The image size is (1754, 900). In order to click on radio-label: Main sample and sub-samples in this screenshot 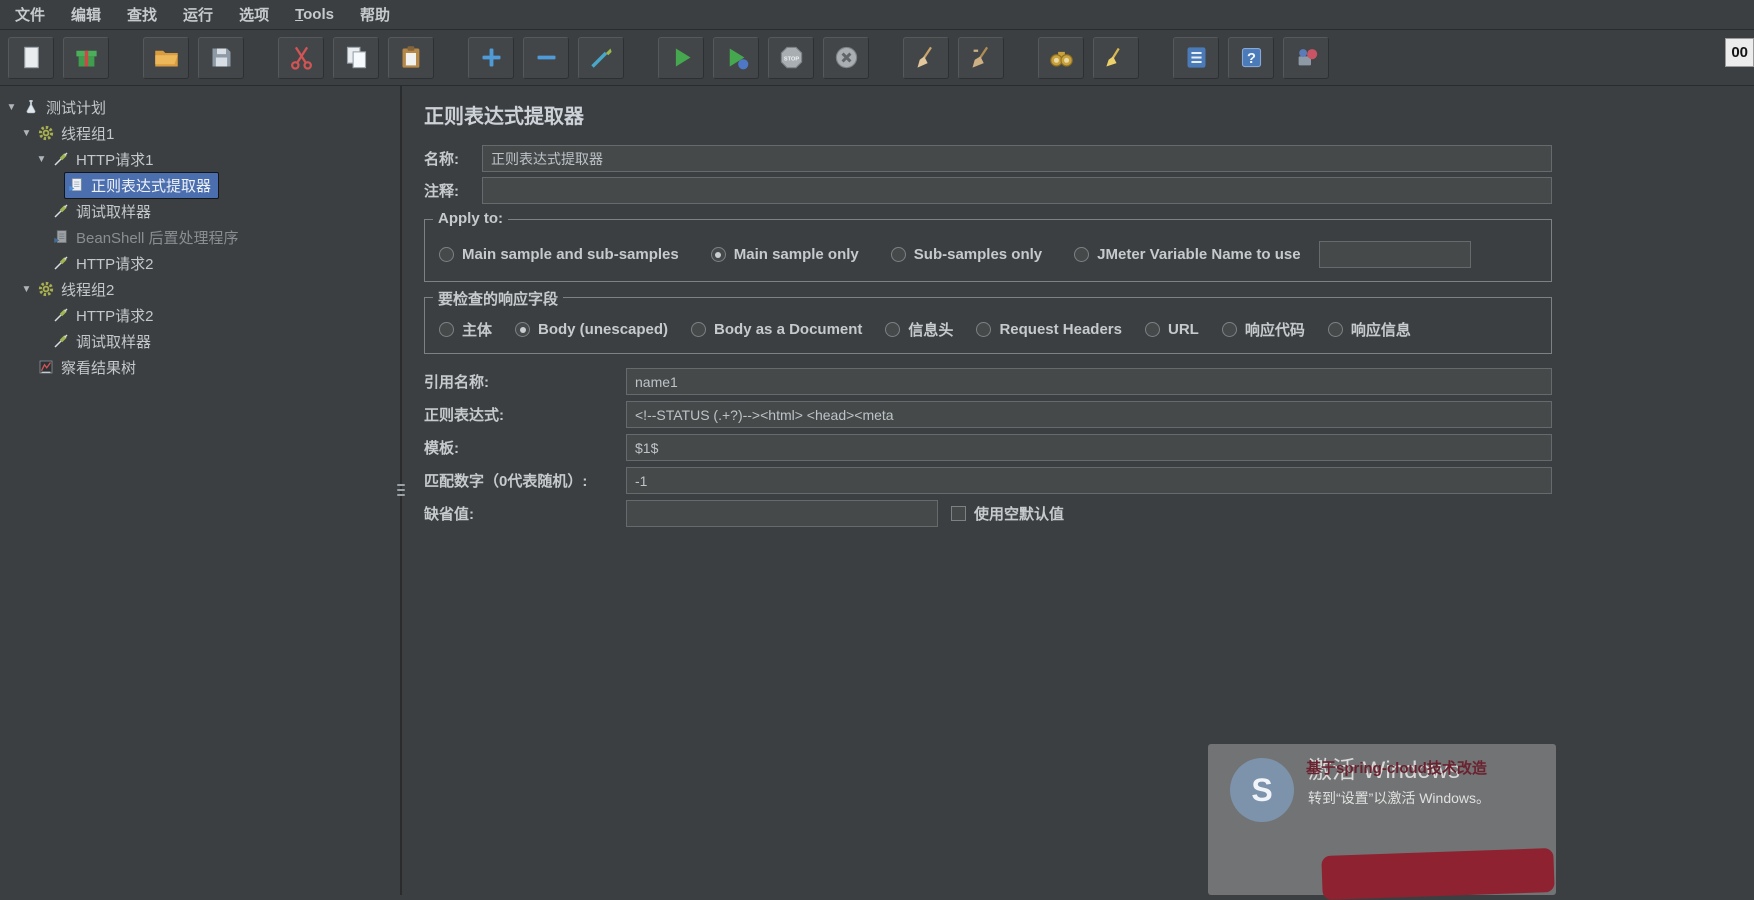, I will do `click(570, 254)`.